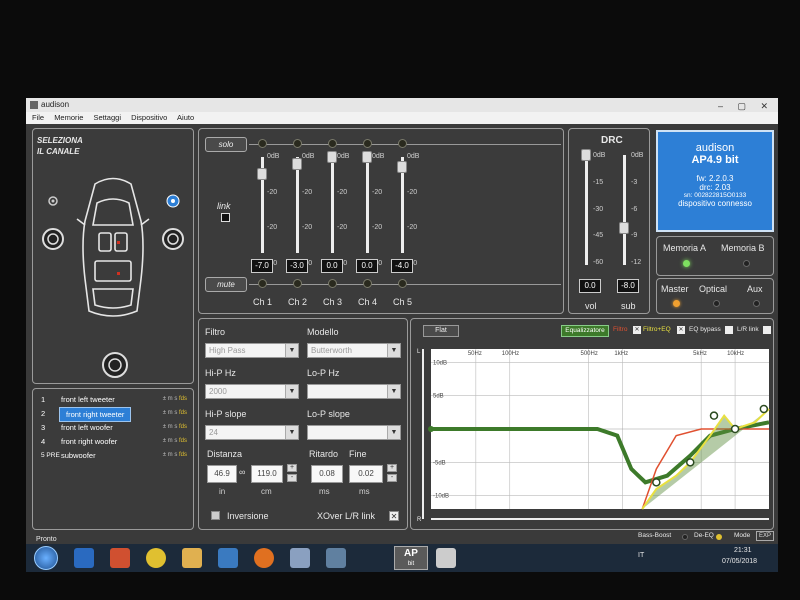 The width and height of the screenshot is (800, 600). What do you see at coordinates (264, 558) in the screenshot?
I see `firefox-icon` at bounding box center [264, 558].